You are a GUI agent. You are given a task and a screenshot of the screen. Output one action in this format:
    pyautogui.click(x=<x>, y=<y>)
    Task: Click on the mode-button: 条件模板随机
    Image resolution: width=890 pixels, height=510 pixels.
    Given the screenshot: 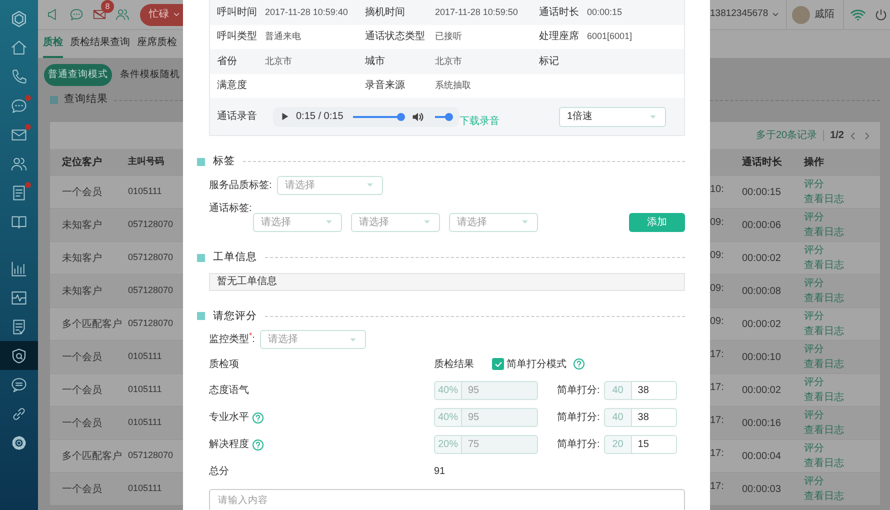 What is the action you would take?
    pyautogui.click(x=149, y=75)
    